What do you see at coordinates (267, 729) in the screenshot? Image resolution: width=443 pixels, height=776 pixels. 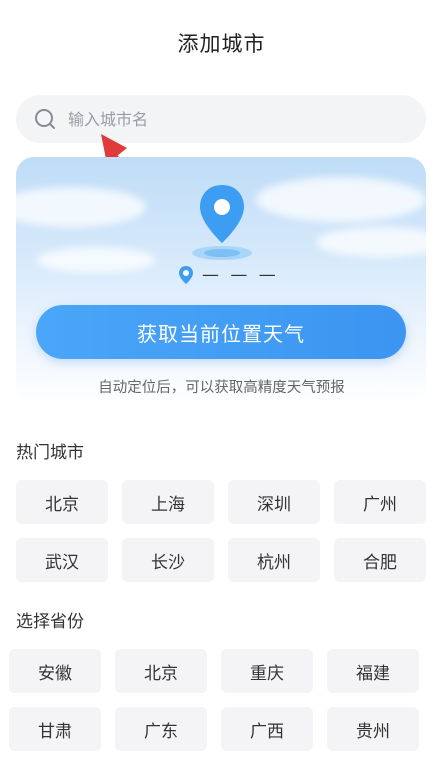 I see `province-chip: 广西` at bounding box center [267, 729].